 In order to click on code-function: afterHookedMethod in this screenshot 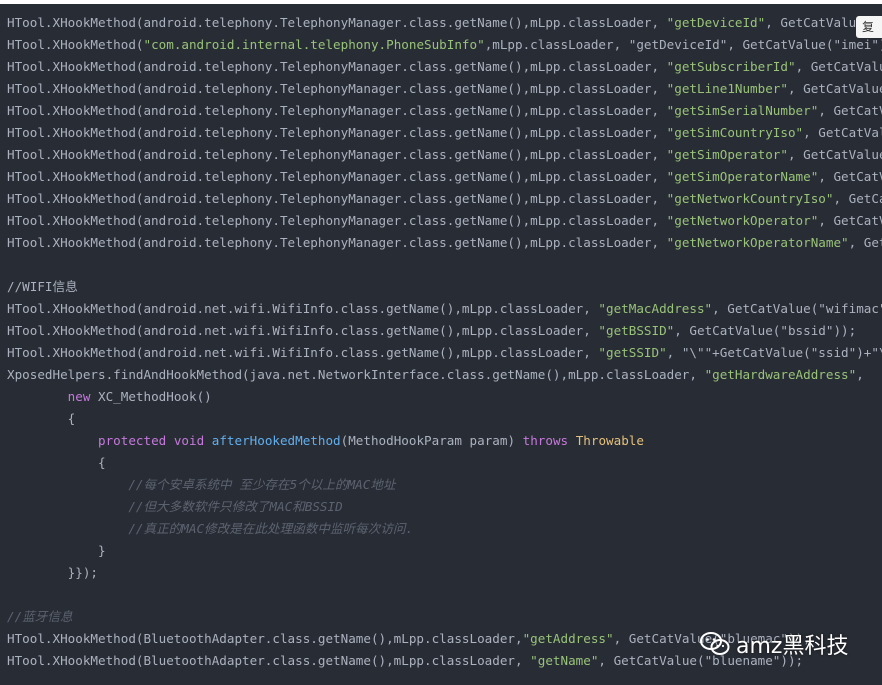, I will do `click(272, 440)`.